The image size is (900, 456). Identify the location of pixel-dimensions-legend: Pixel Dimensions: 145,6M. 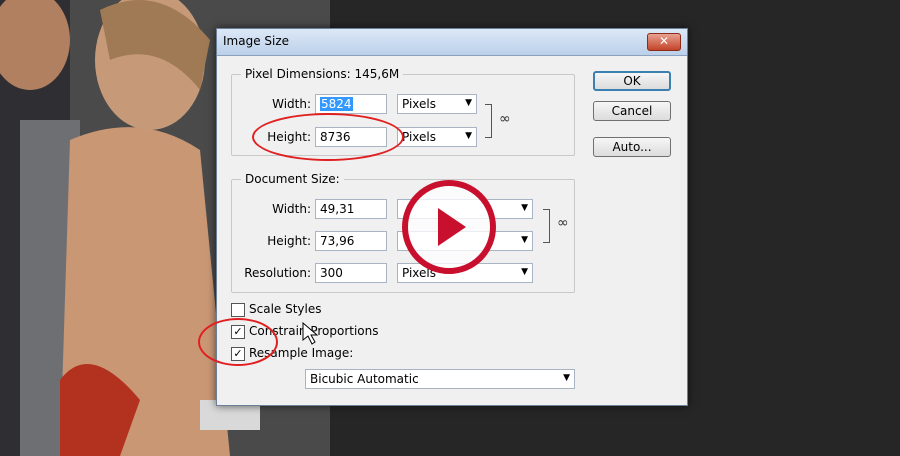
(322, 74).